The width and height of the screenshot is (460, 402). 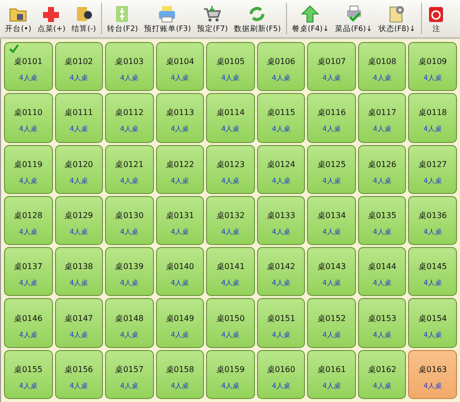 I want to click on table-name: 桌0153, so click(x=382, y=318).